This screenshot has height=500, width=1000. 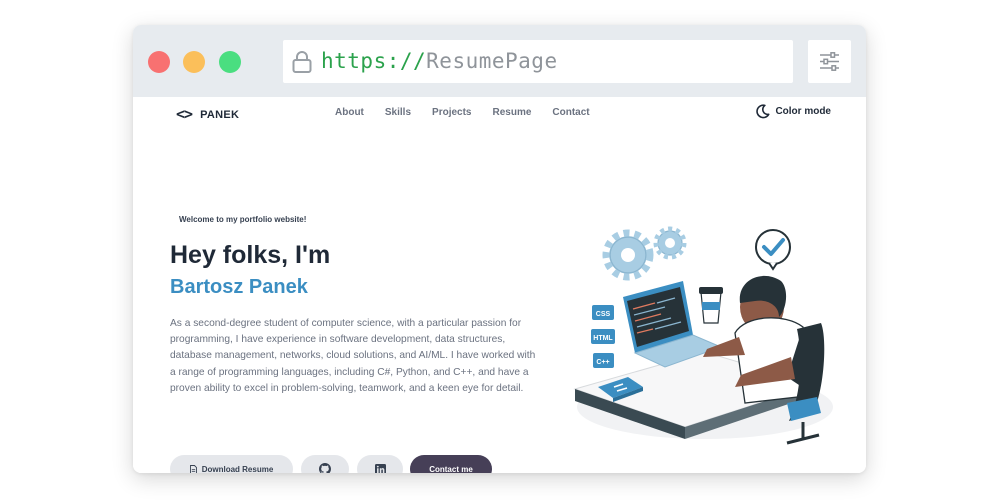 I want to click on site-logo: <> PANEK, so click(x=207, y=114).